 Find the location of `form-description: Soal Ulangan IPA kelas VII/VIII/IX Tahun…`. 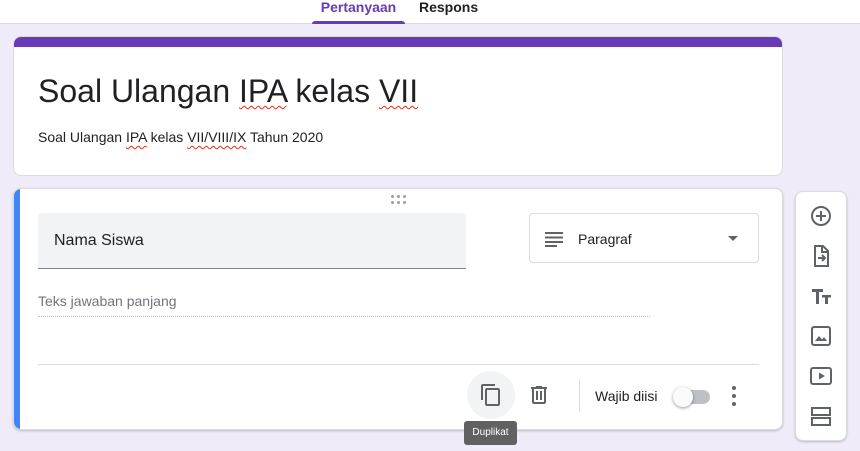

form-description: Soal Ulangan IPA kelas VII/VIII/IX Tahun… is located at coordinates (180, 137).